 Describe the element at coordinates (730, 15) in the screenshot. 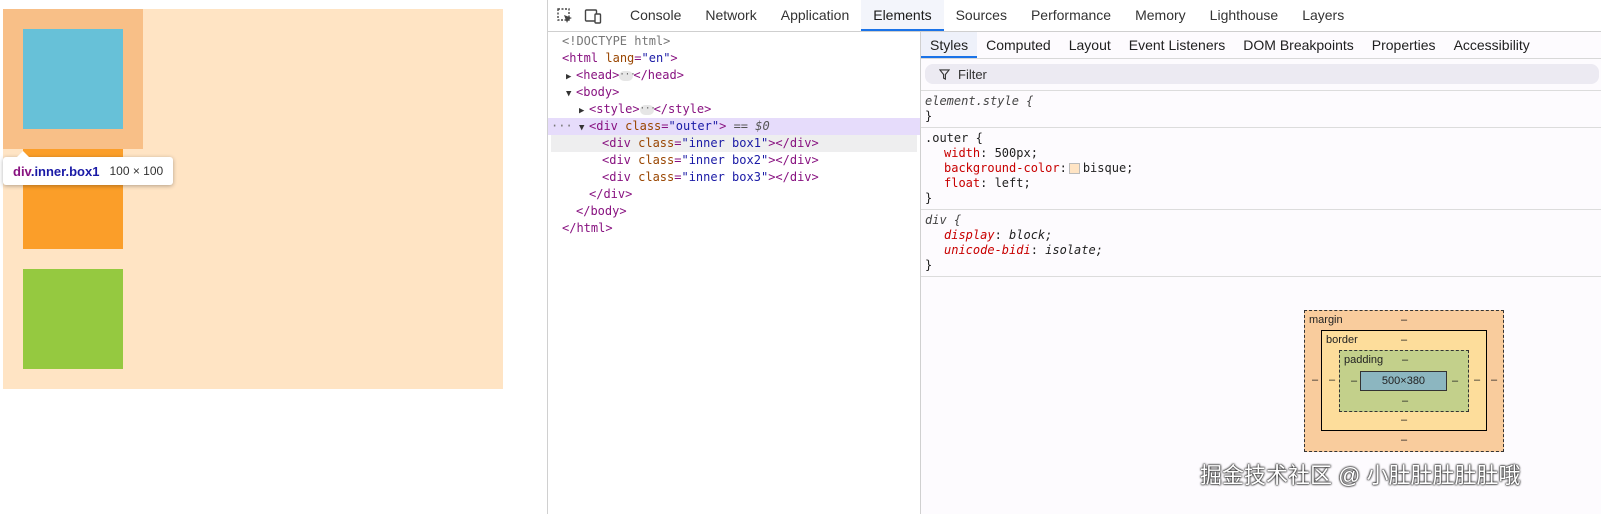

I see `tab-network: Network` at that location.